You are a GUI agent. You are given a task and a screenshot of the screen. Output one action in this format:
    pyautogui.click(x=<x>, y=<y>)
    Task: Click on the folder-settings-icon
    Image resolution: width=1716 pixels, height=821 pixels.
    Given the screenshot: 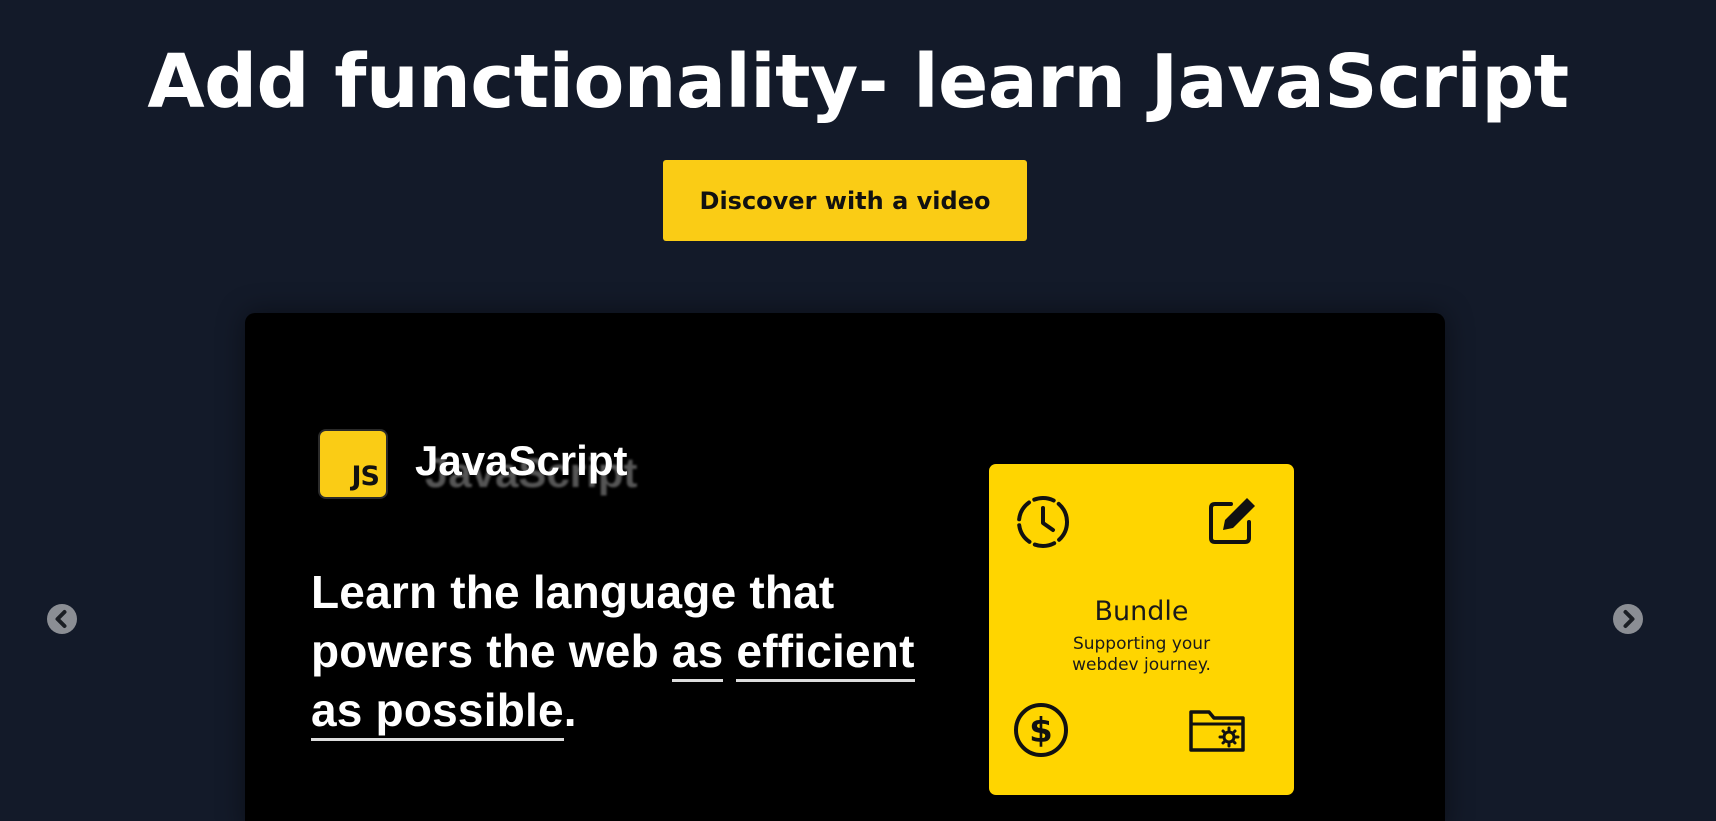 What is the action you would take?
    pyautogui.click(x=1217, y=730)
    